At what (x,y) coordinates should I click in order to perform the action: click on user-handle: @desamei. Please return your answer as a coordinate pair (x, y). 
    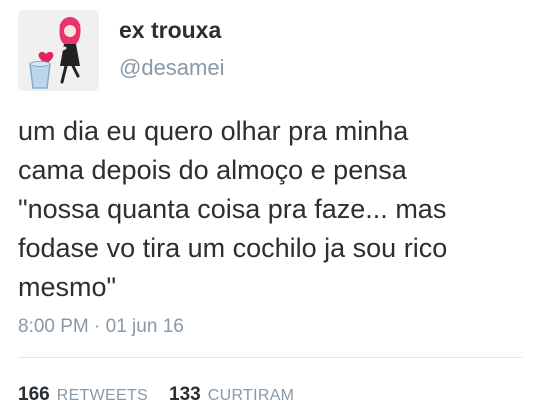
    Looking at the image, I should click on (172, 68).